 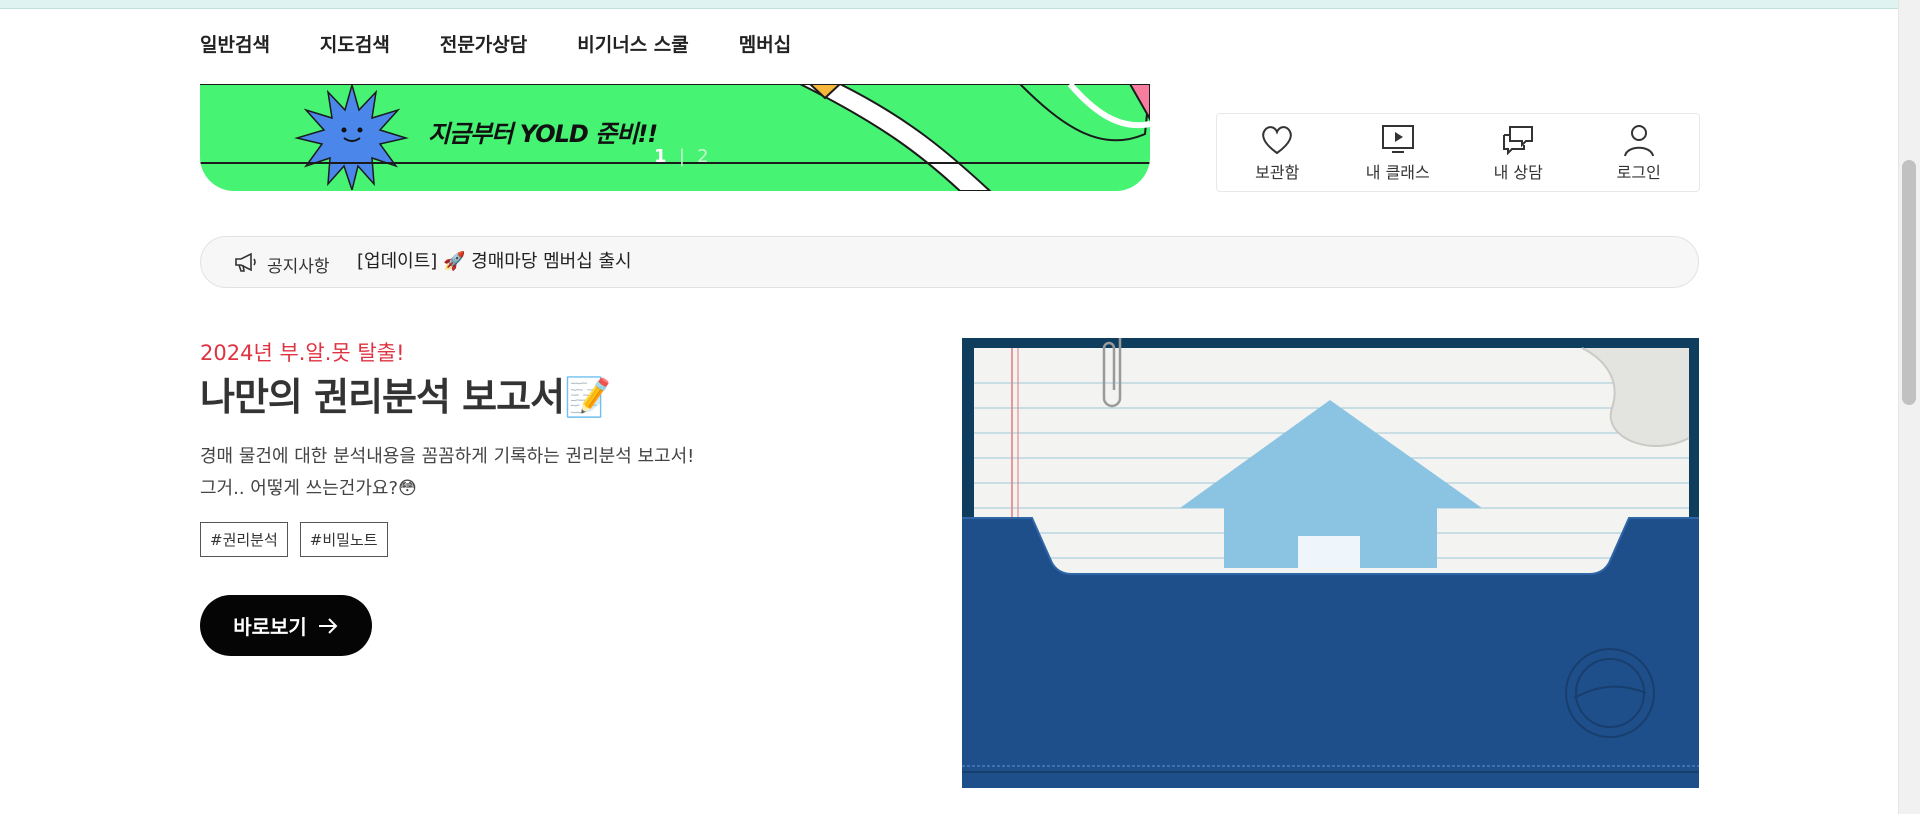 What do you see at coordinates (1518, 140) in the screenshot?
I see `chat-bubbles-icon` at bounding box center [1518, 140].